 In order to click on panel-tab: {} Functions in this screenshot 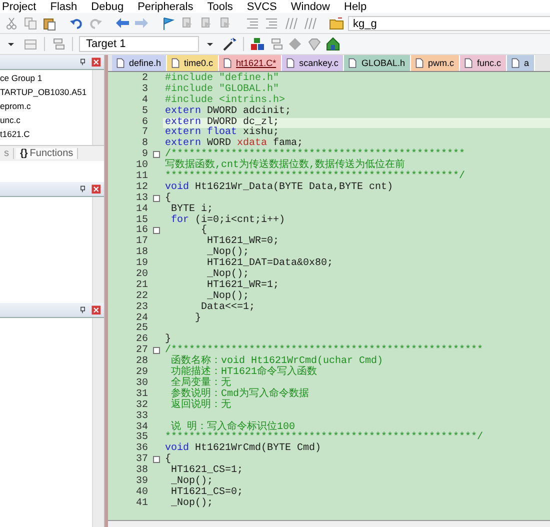, I will do `click(47, 153)`.